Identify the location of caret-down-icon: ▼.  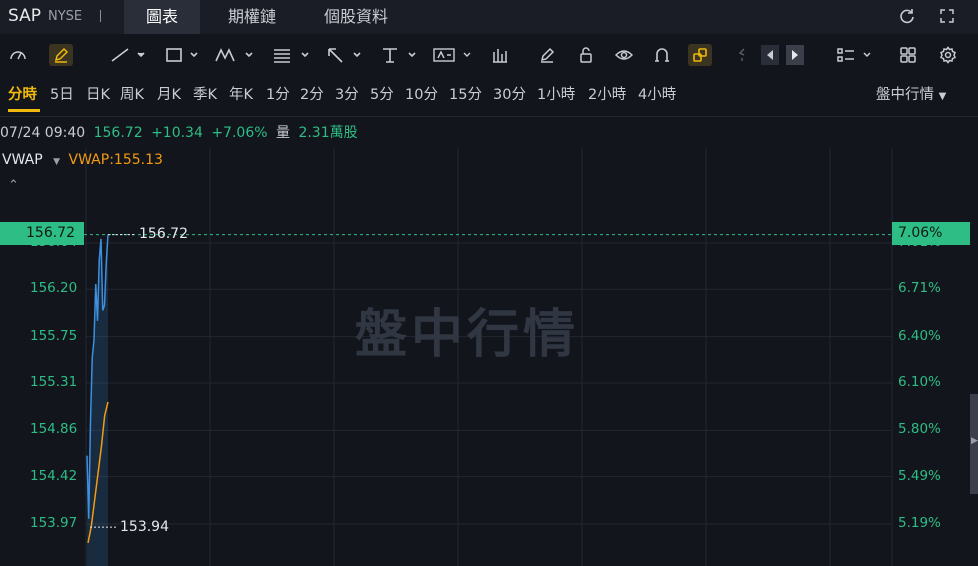
(942, 96).